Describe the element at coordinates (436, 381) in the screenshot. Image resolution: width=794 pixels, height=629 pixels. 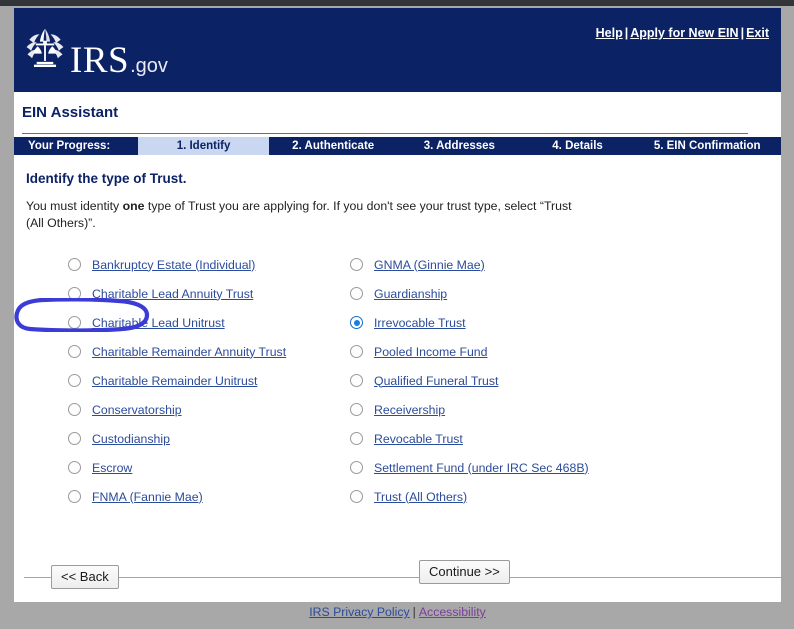
I see `option-label: Qualified Funeral Trust` at that location.